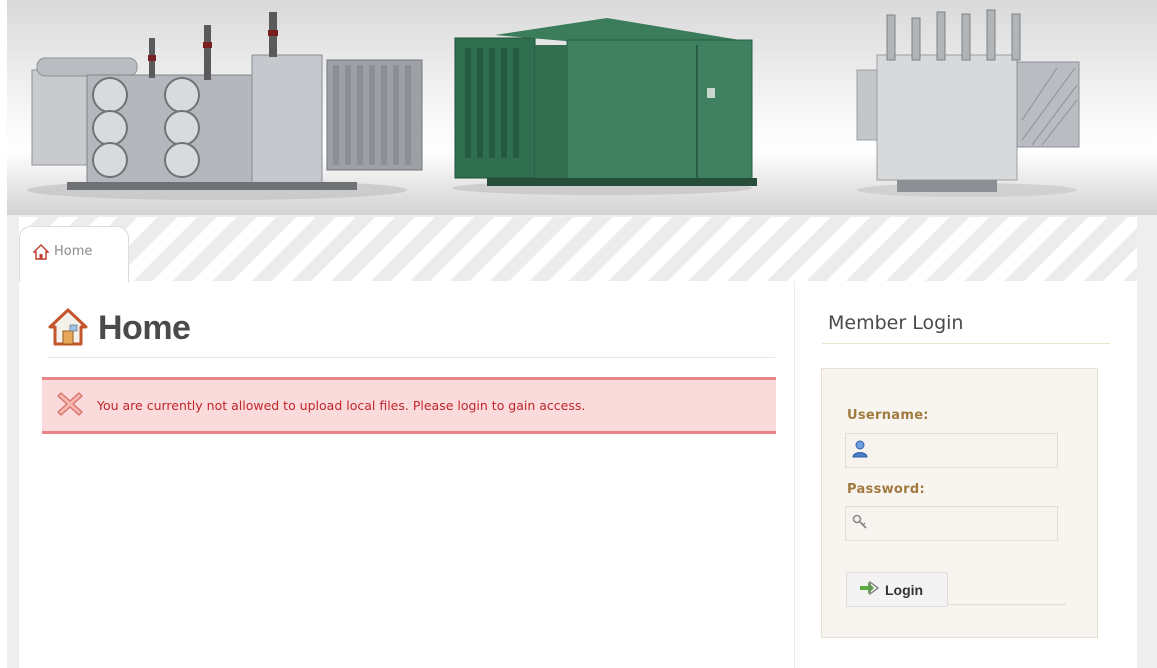  I want to click on page-title-row: Home, so click(411, 329).